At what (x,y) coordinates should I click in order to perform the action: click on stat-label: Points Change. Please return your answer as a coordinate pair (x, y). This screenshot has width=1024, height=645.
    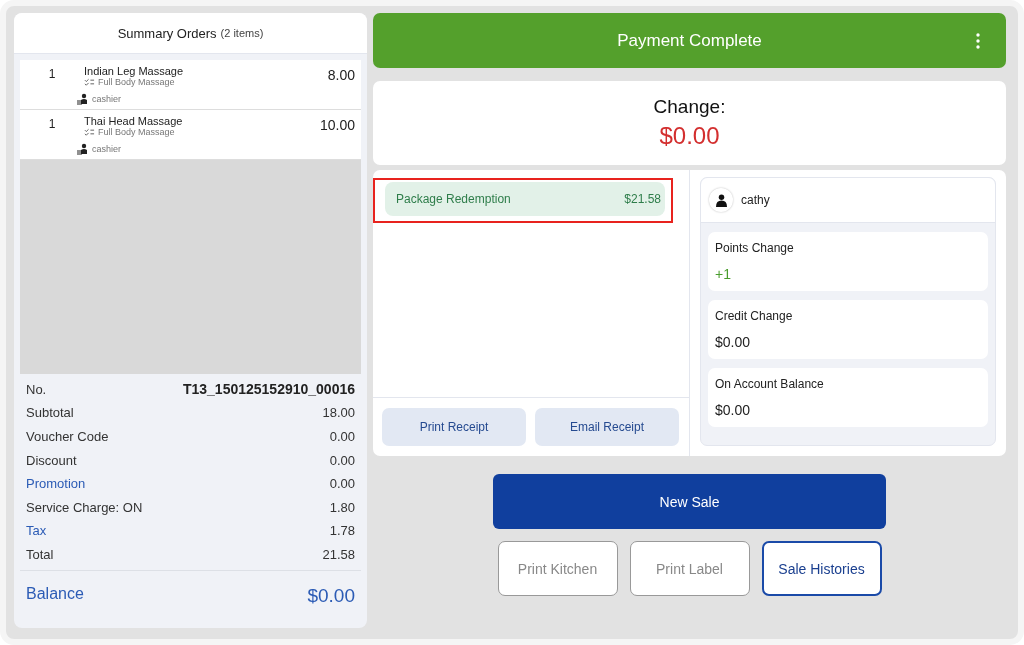
    Looking at the image, I should click on (755, 248).